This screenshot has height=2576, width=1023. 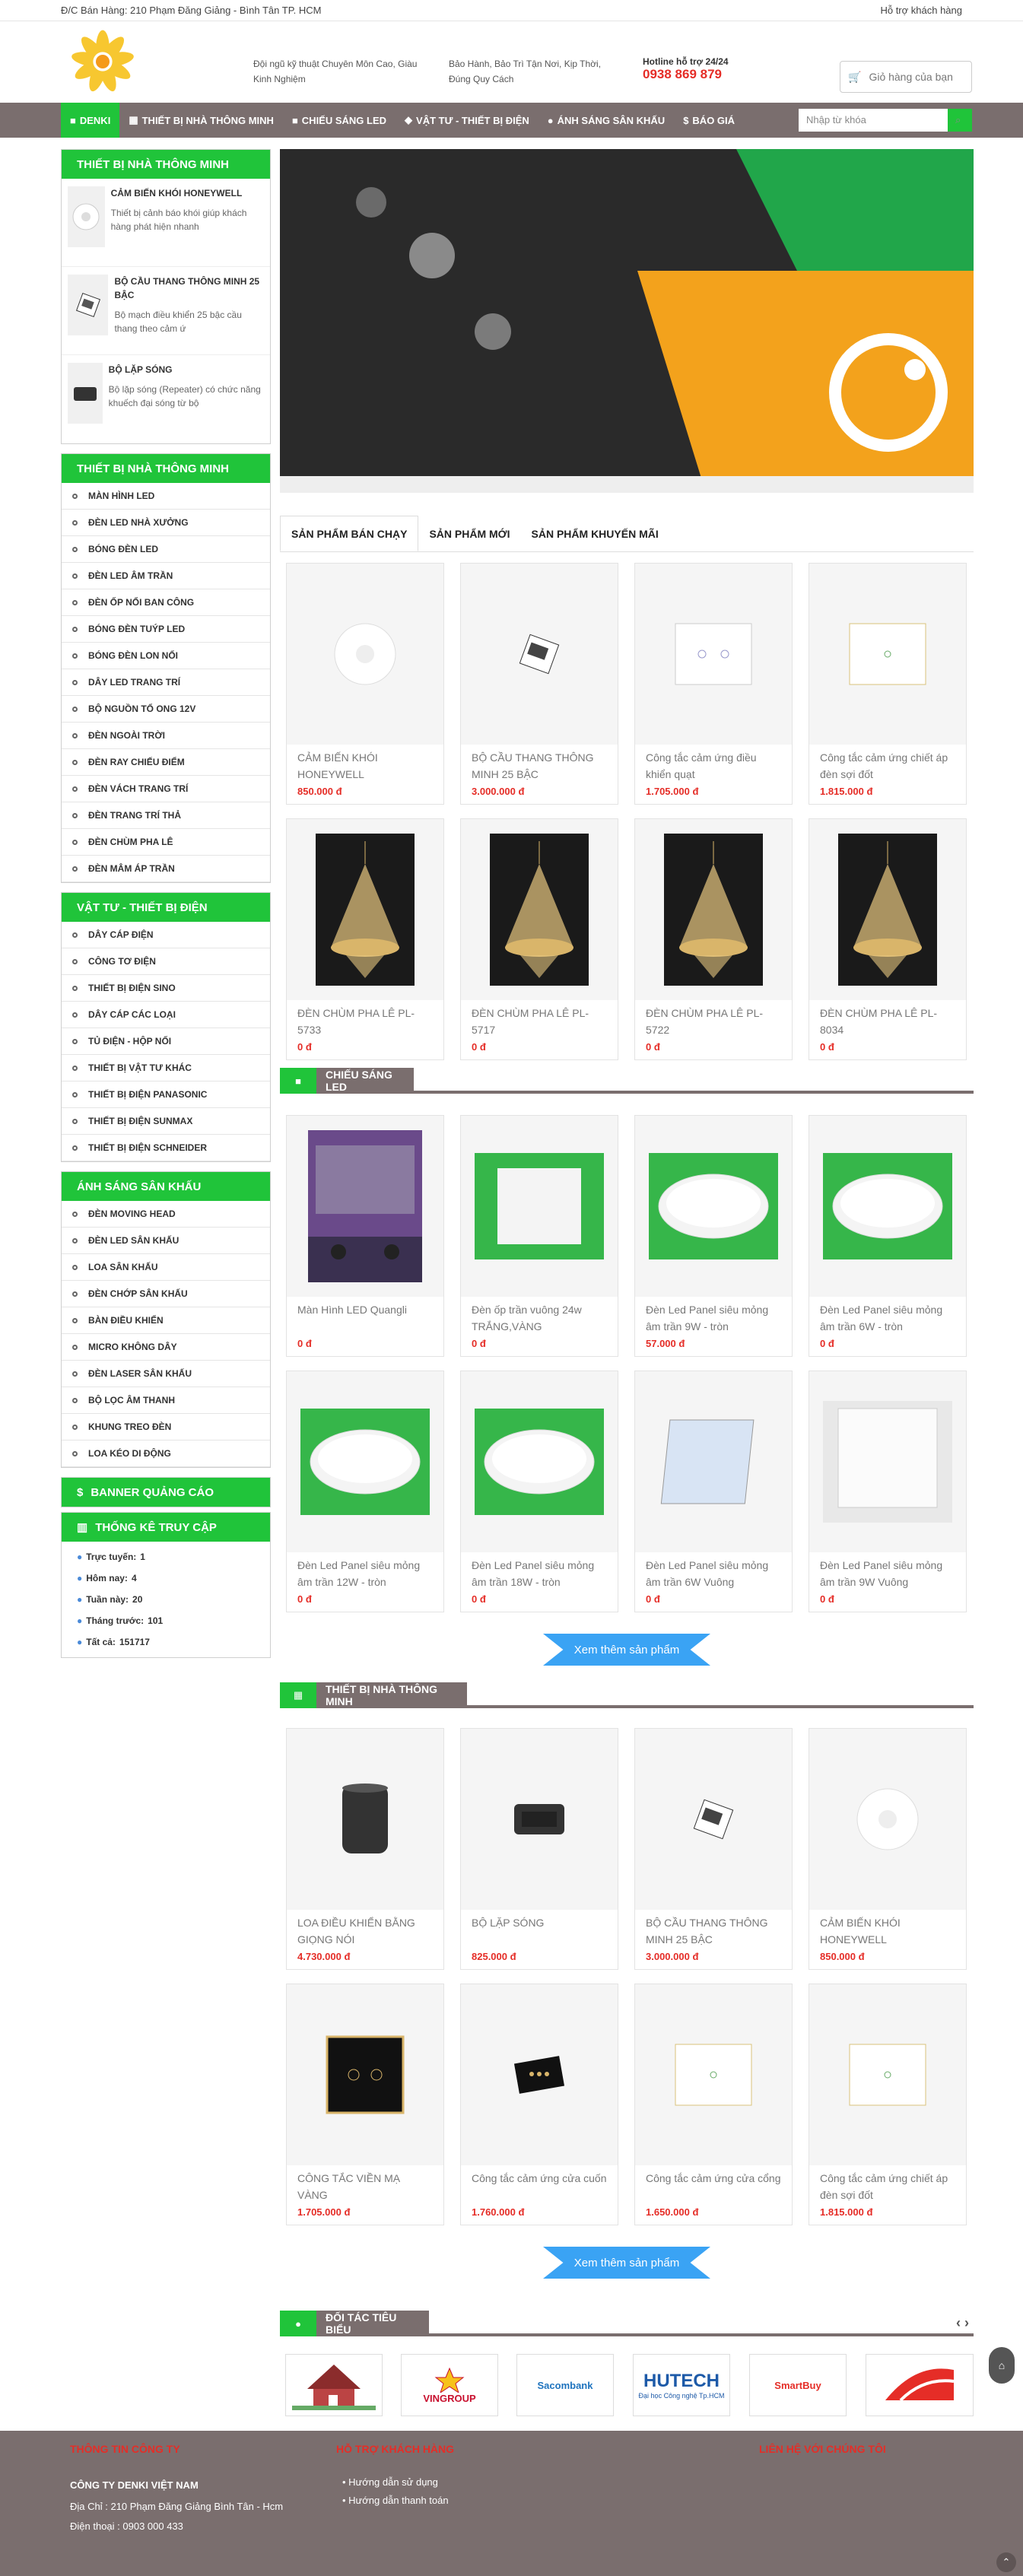 I want to click on nav-stage-light: ● ÁNH SÁNG SÂN KHẤU, so click(x=606, y=120).